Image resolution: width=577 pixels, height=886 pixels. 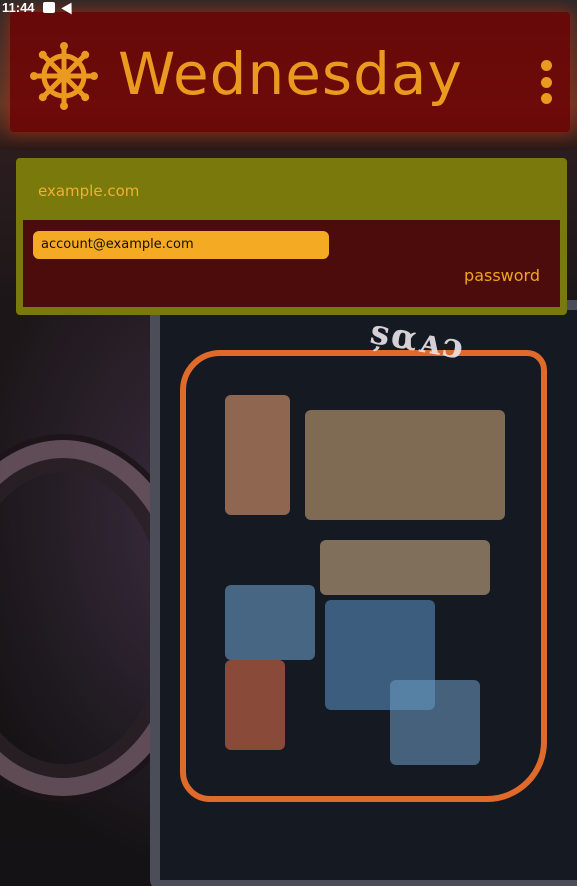 What do you see at coordinates (18, 7) in the screenshot?
I see `status-time: 11:44` at bounding box center [18, 7].